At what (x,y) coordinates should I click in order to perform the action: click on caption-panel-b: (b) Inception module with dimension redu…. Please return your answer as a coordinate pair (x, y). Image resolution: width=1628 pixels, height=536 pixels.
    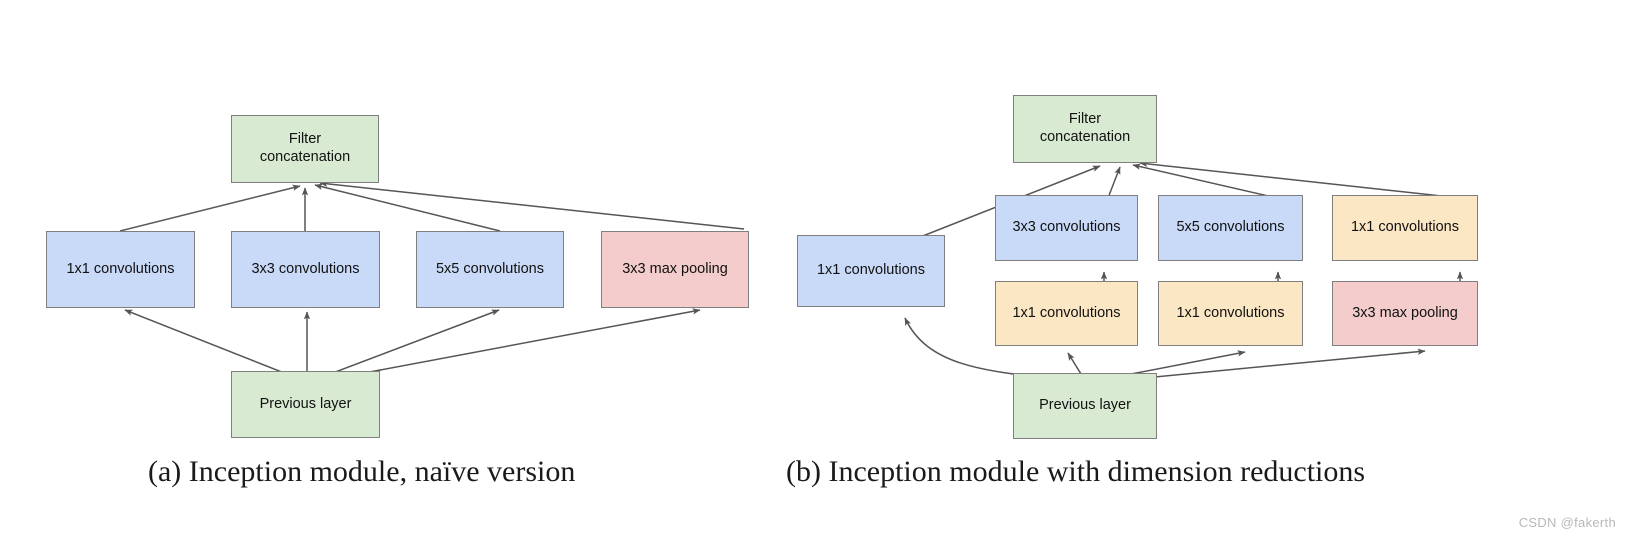
    Looking at the image, I should click on (1076, 471).